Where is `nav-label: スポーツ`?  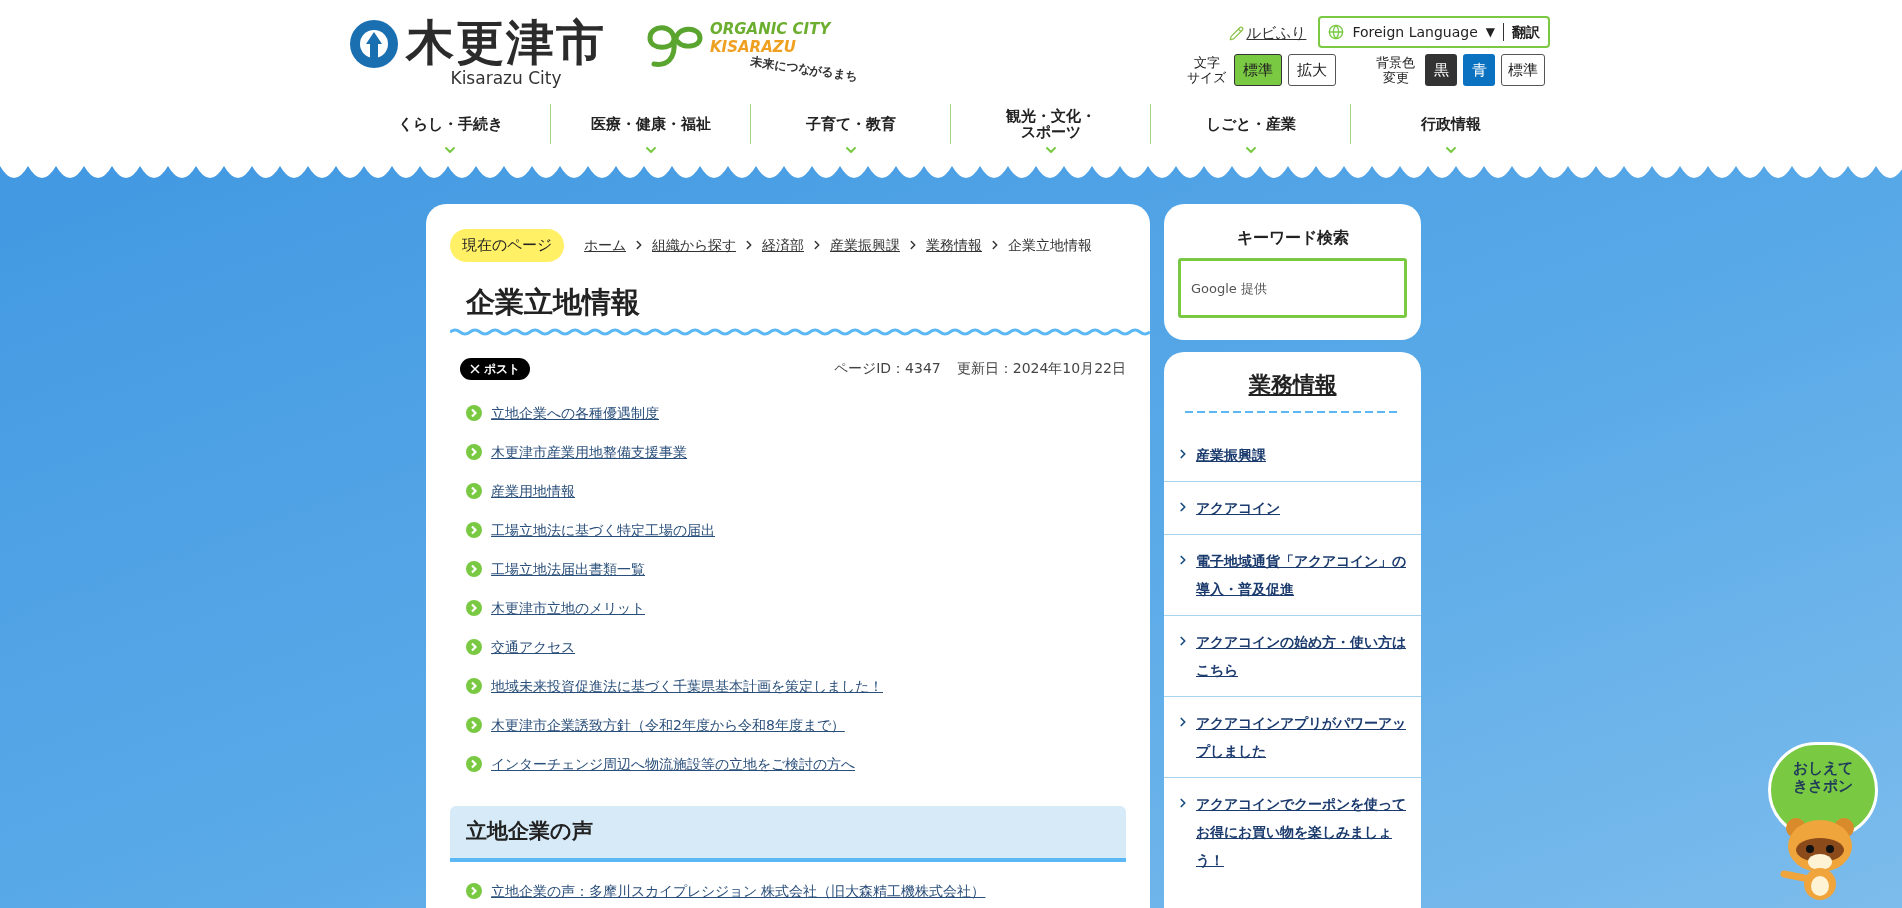 nav-label: スポーツ is located at coordinates (1050, 132).